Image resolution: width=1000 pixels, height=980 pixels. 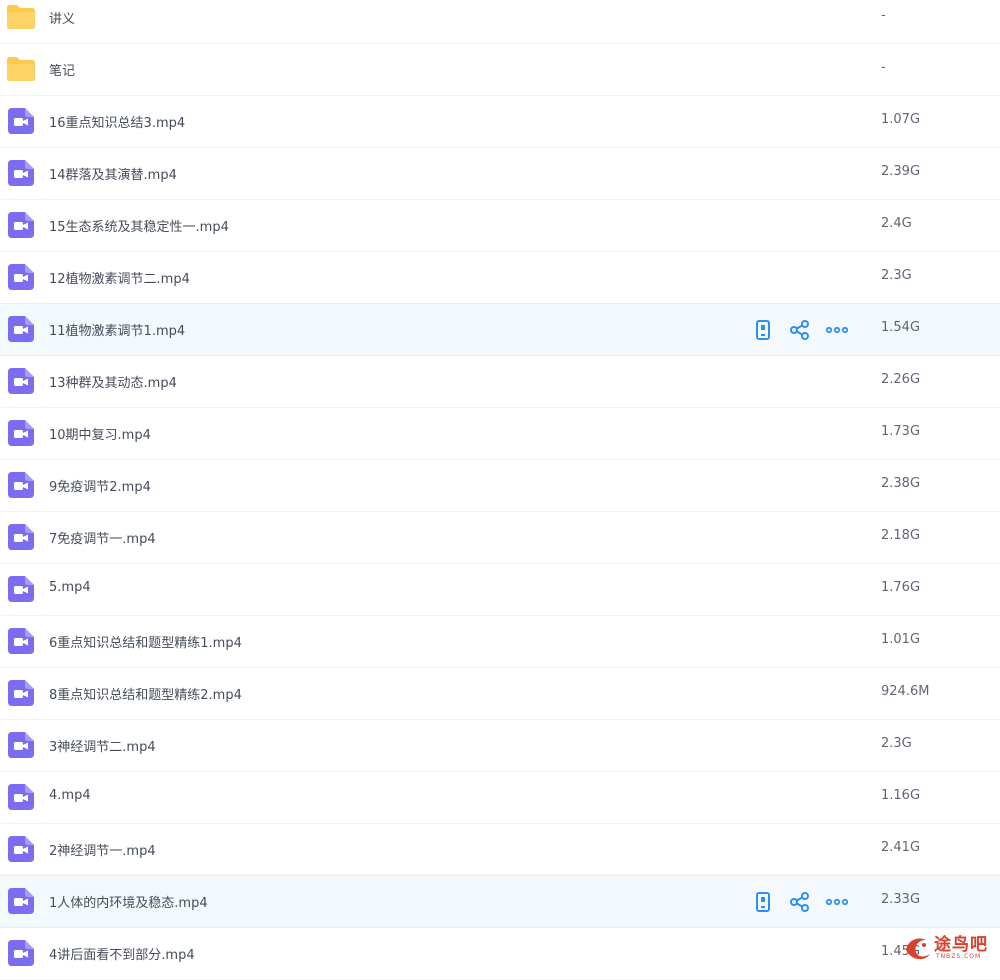 I want to click on file-name: 12植物激素调节二.mp4, so click(x=119, y=277).